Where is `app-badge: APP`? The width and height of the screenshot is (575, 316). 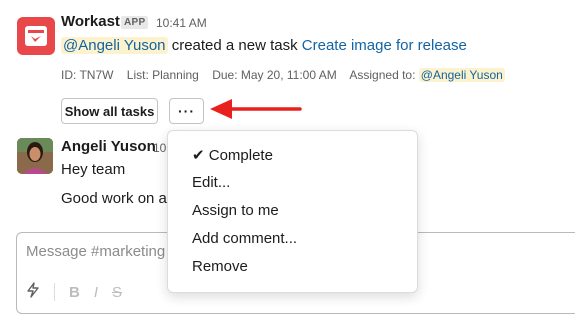 app-badge: APP is located at coordinates (135, 22).